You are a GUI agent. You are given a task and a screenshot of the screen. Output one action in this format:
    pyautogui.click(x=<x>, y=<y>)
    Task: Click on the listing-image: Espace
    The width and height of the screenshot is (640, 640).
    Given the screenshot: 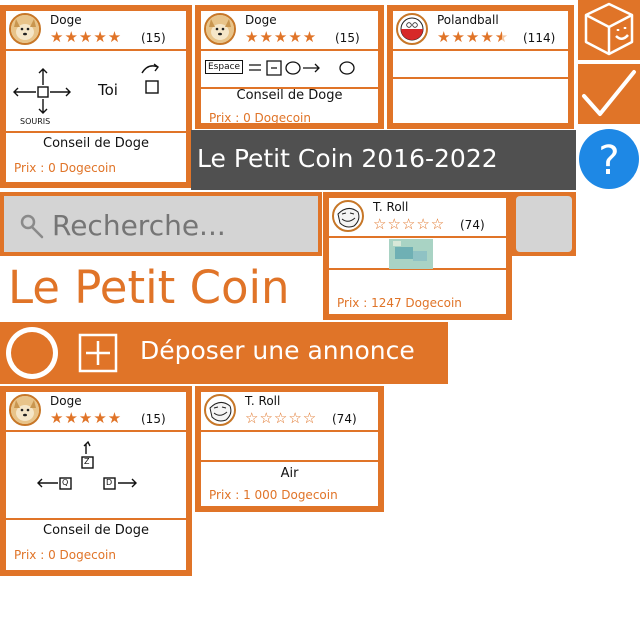 What is the action you would take?
    pyautogui.click(x=289, y=70)
    